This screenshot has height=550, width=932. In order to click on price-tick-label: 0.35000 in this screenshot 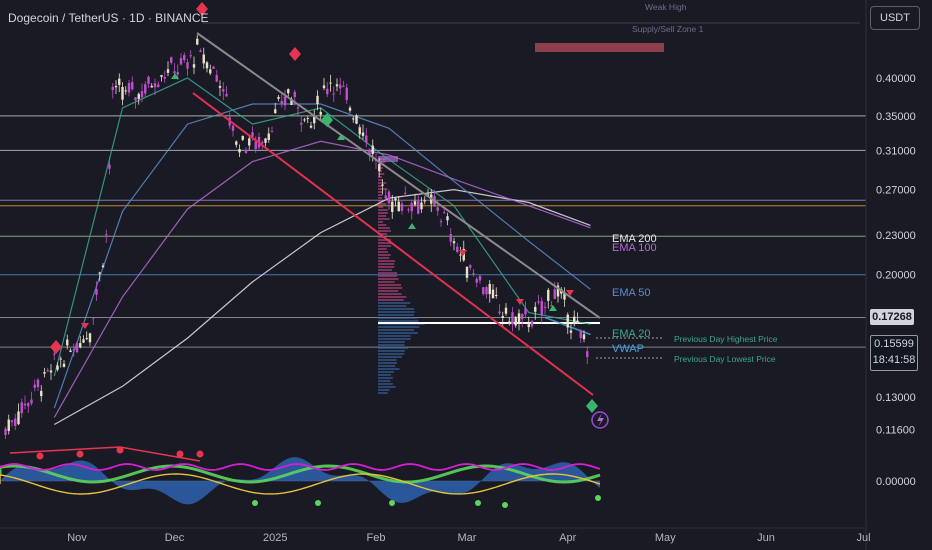, I will do `click(896, 117)`.